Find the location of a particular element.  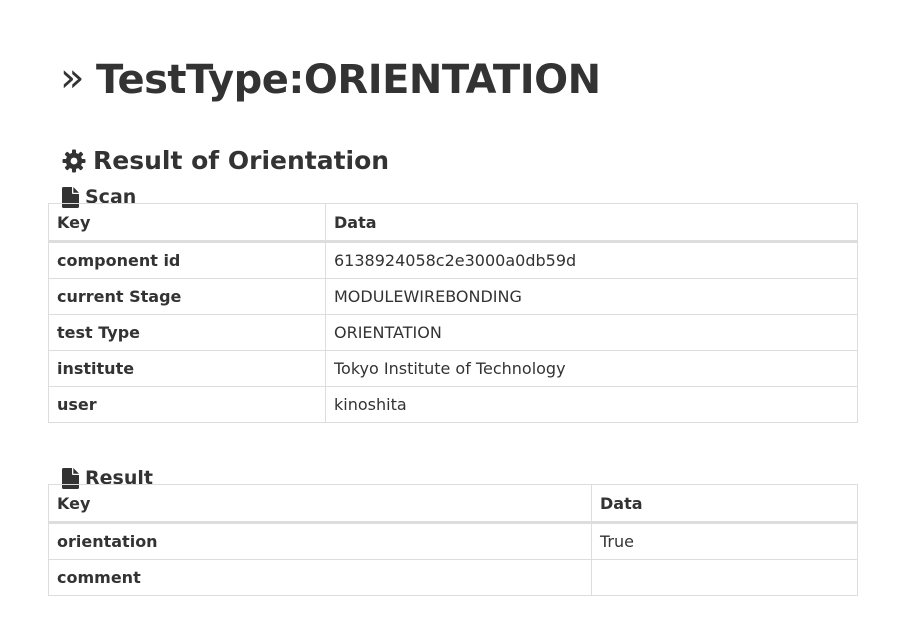

table-row: test Type ORIENTATION is located at coordinates (453, 332).